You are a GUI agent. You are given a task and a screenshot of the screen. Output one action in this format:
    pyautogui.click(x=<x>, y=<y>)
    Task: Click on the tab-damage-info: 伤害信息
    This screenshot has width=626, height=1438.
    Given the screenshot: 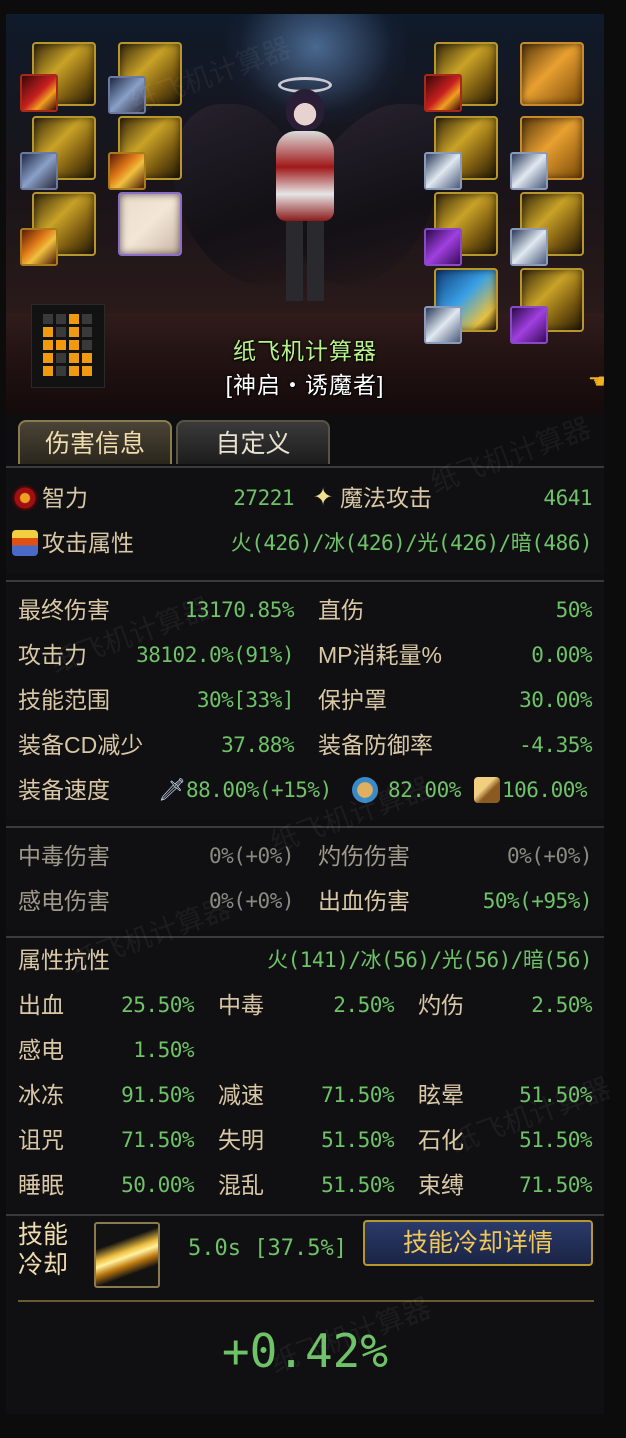 What is the action you would take?
    pyautogui.click(x=95, y=442)
    